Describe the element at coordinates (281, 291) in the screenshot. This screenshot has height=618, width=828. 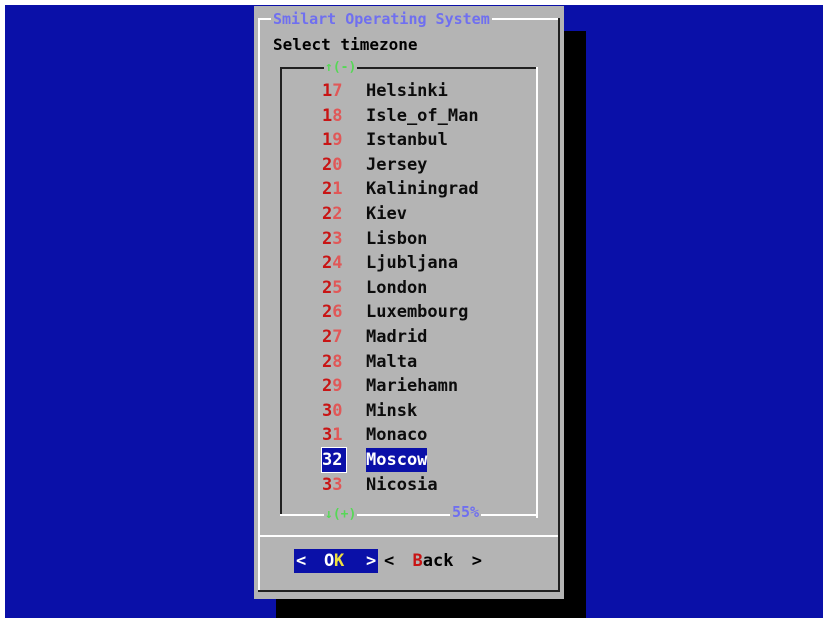
I see `listbox-left` at that location.